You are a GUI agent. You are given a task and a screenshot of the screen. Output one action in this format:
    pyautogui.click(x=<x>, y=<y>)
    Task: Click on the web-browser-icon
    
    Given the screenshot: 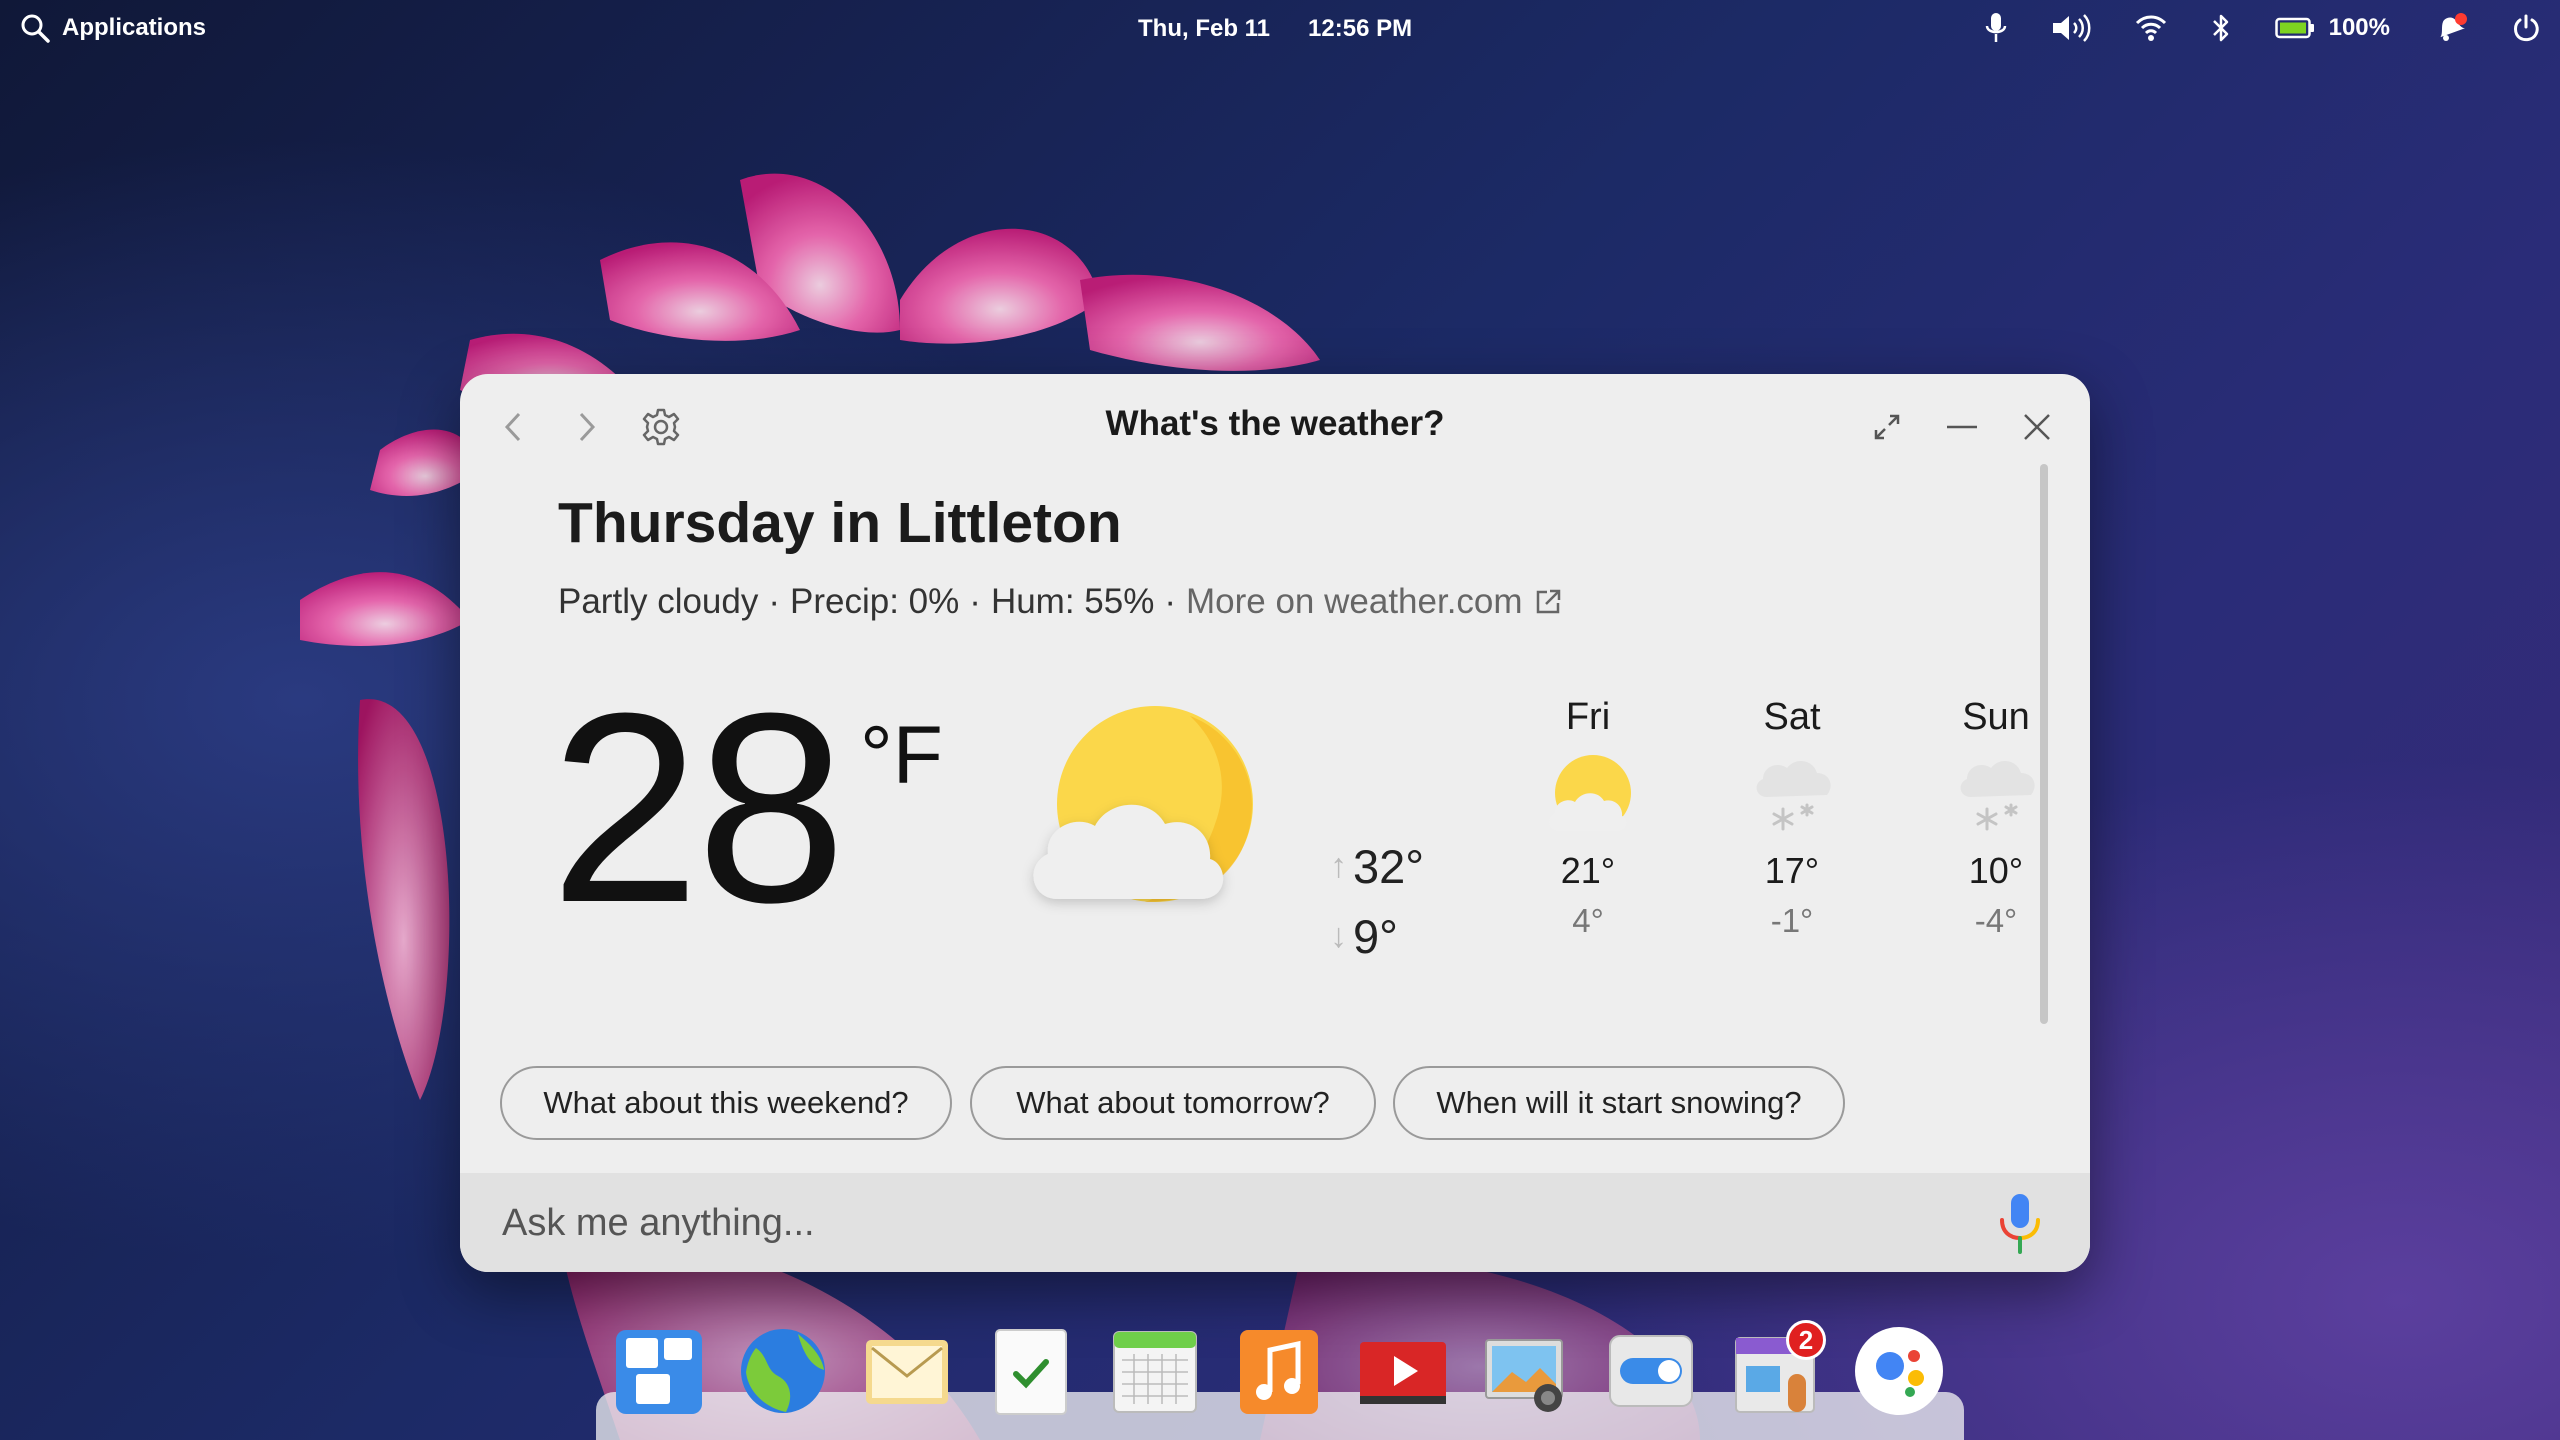 What is the action you would take?
    pyautogui.click(x=783, y=1371)
    